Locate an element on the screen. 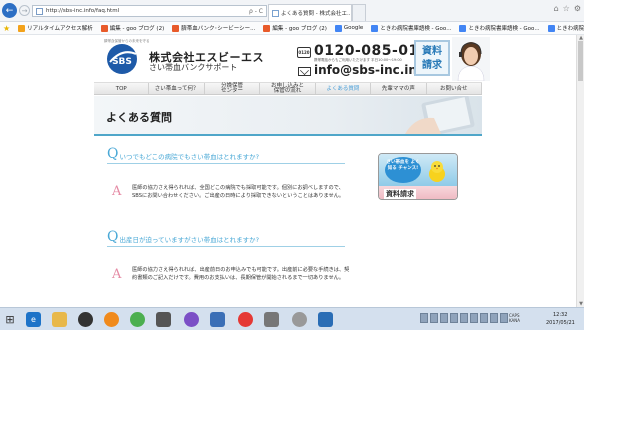  operator-photo is located at coordinates (471, 59).